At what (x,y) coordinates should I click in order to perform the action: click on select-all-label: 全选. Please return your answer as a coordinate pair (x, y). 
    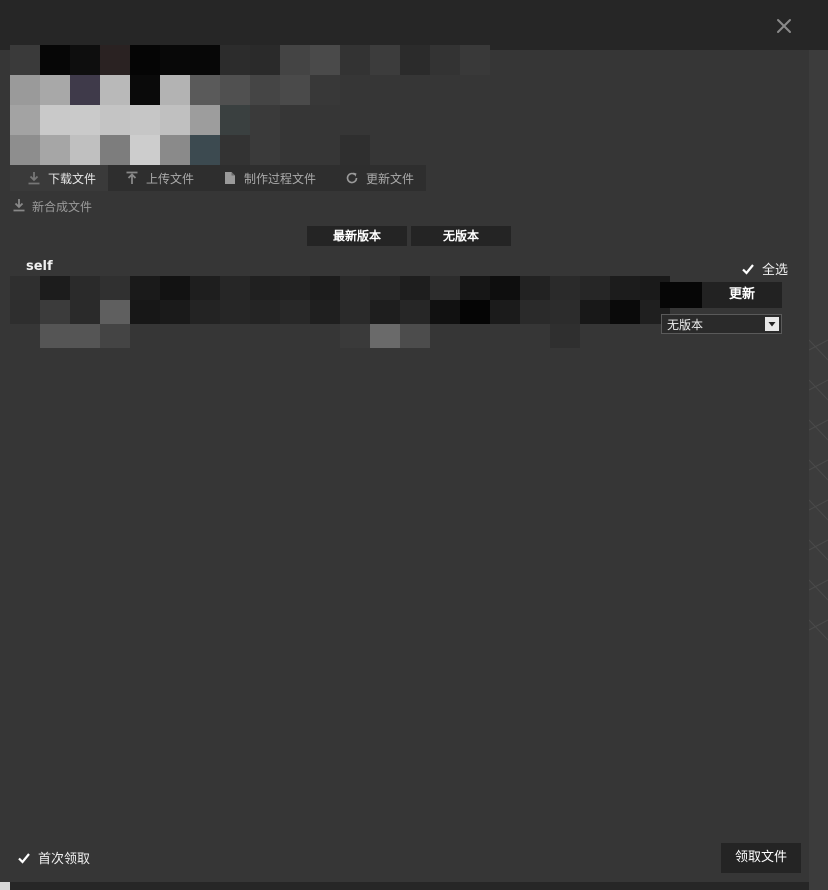
    Looking at the image, I should click on (775, 270).